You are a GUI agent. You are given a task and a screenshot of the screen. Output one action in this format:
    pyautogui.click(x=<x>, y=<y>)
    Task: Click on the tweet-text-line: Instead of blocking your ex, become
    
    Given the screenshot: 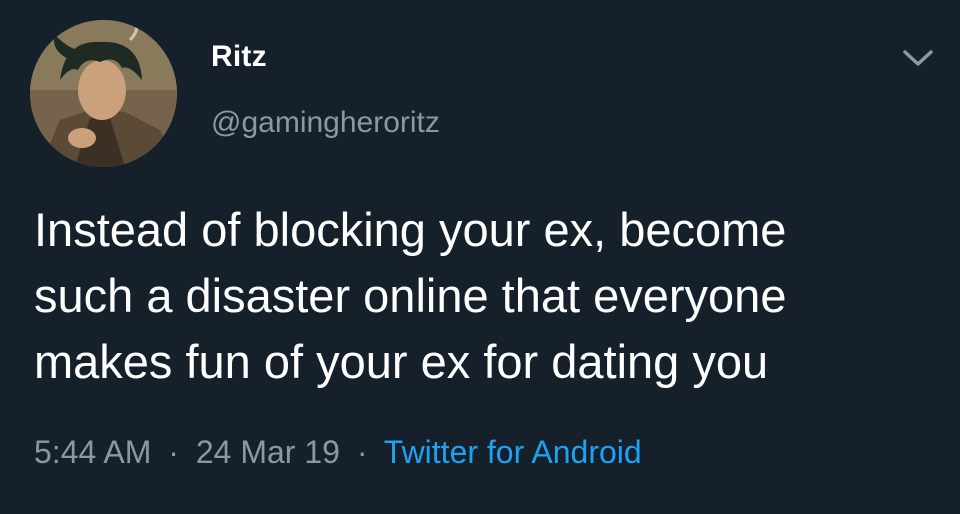 What is the action you would take?
    pyautogui.click(x=410, y=229)
    